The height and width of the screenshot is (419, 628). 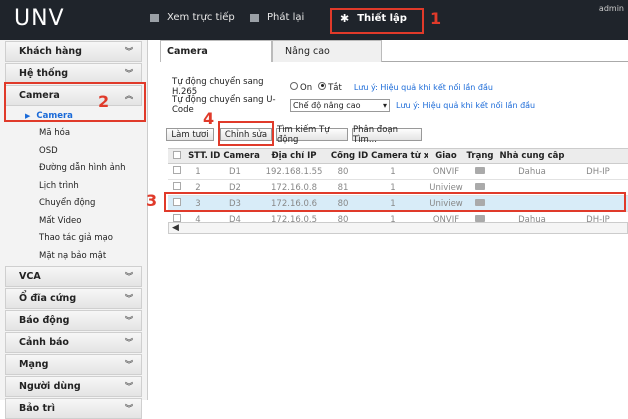 What do you see at coordinates (50, 51) in the screenshot?
I see `sidebar-item-label: Khách hàng` at bounding box center [50, 51].